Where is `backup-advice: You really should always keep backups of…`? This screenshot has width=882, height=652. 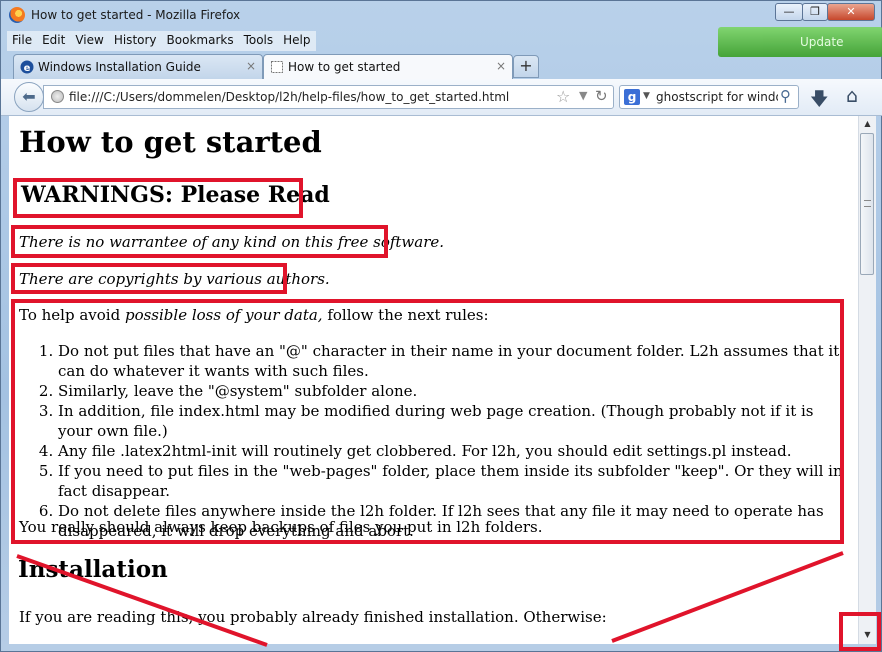
backup-advice: You really should always keep backups of… is located at coordinates (281, 527).